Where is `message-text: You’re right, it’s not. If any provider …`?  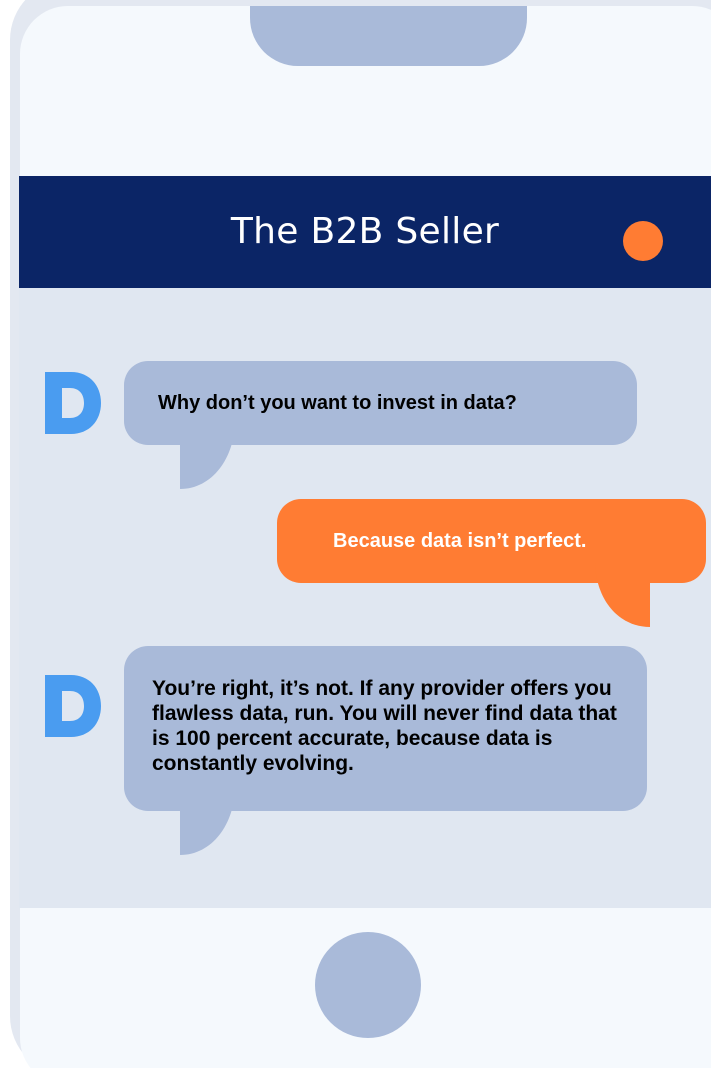 message-text: You’re right, it’s not. If any provider … is located at coordinates (384, 726).